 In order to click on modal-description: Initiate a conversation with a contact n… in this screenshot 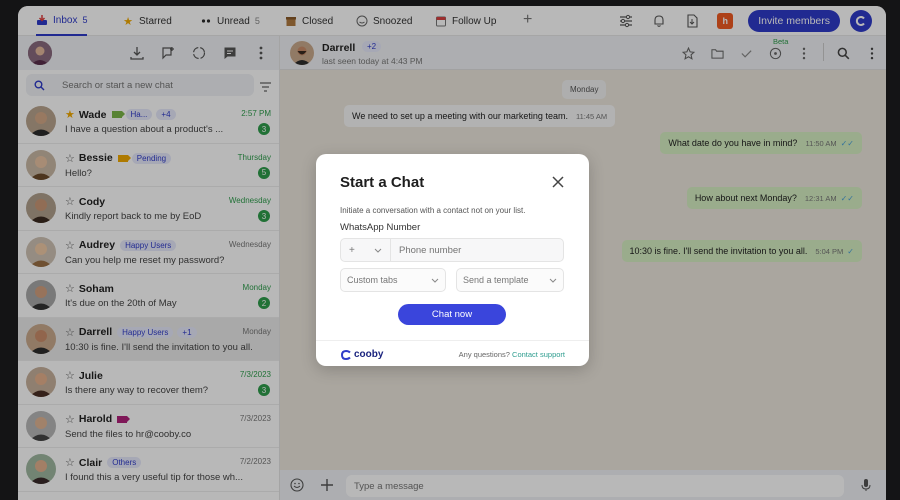, I will do `click(433, 210)`.